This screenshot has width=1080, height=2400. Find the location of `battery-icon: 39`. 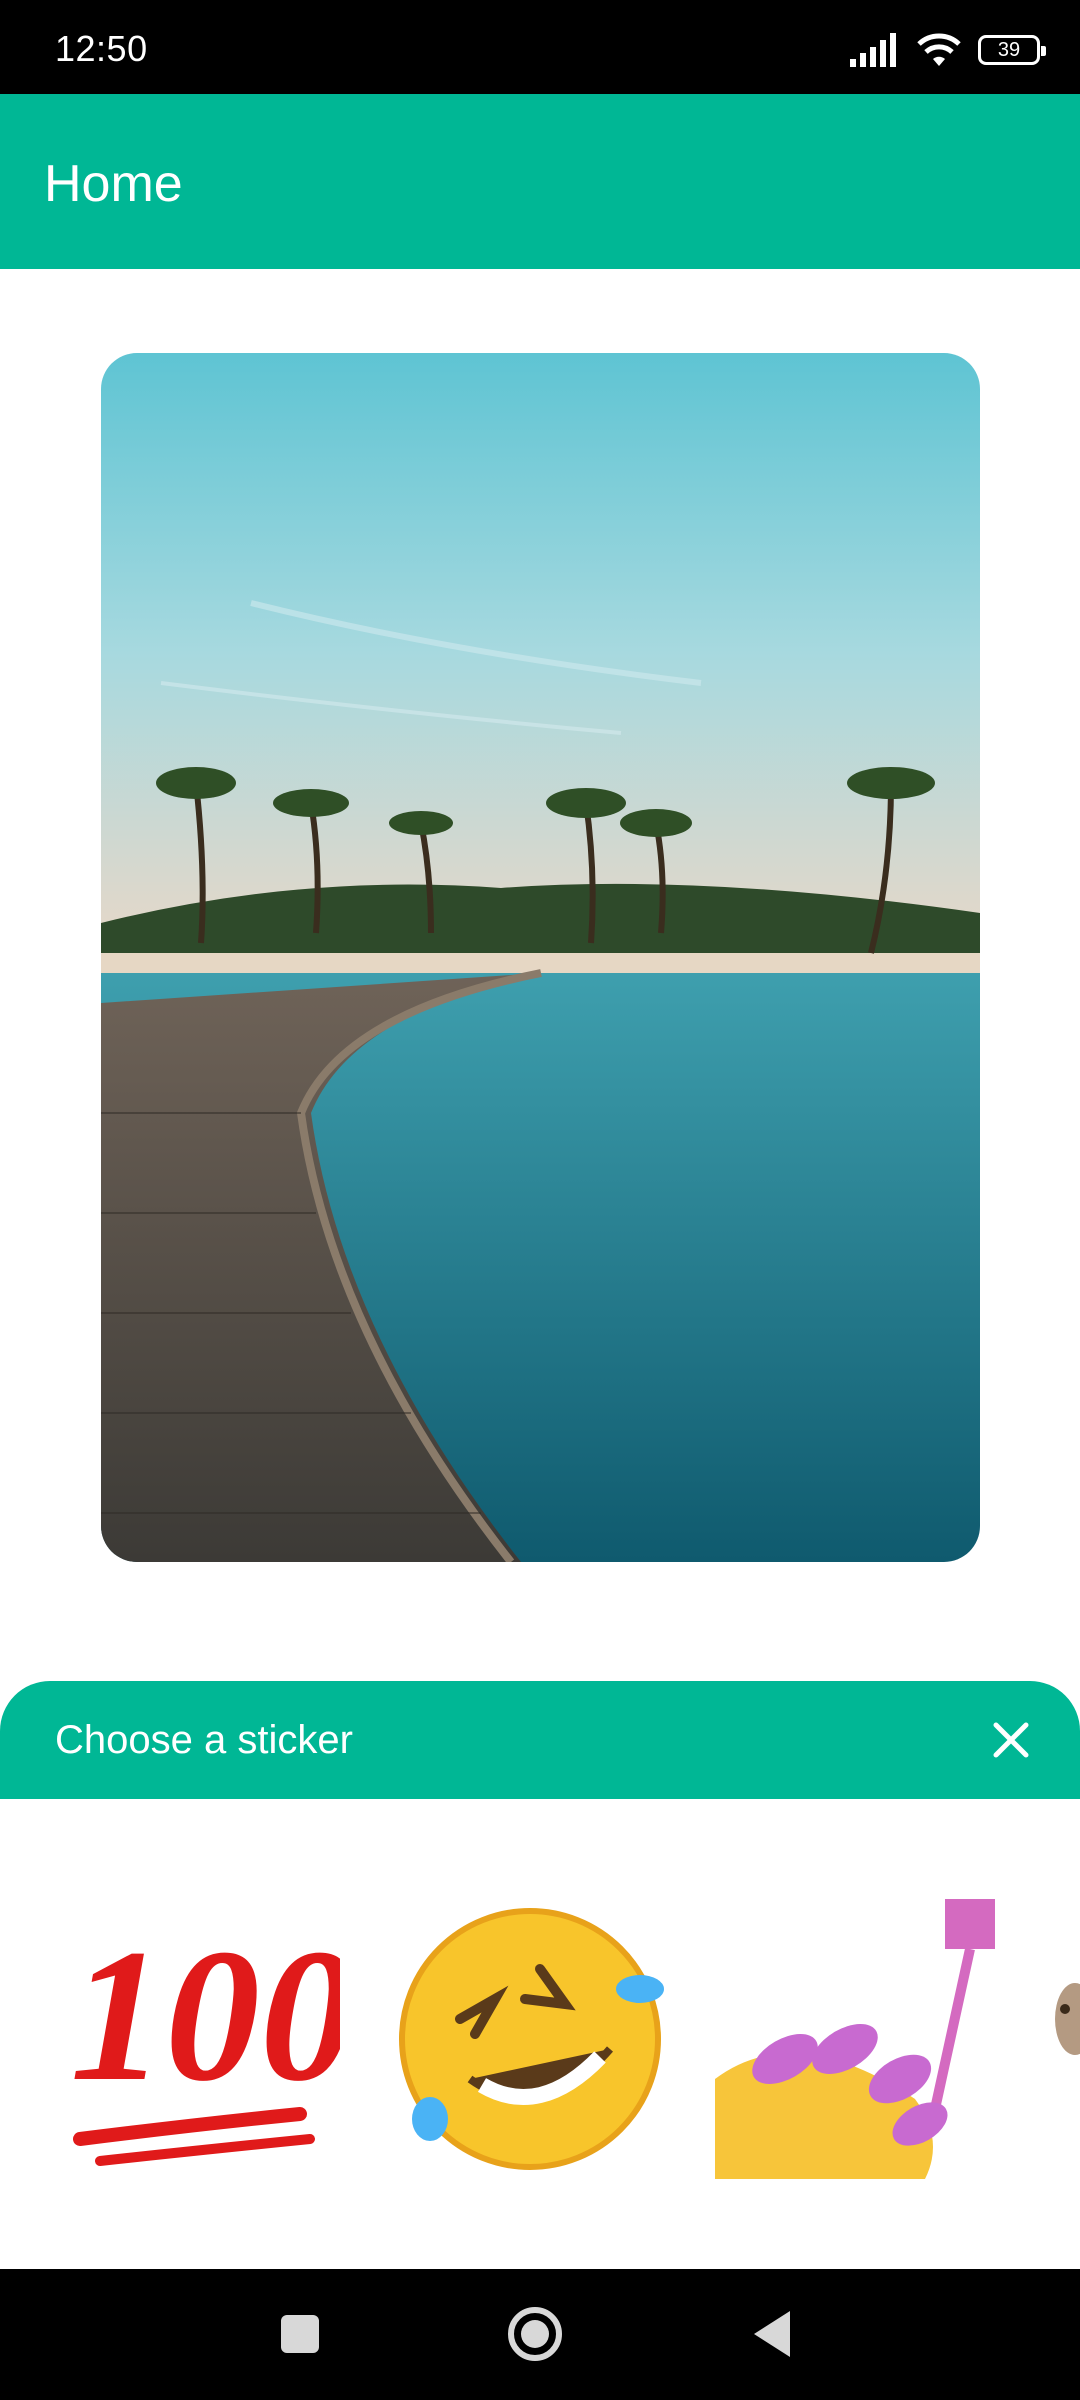

battery-icon: 39 is located at coordinates (1012, 50).